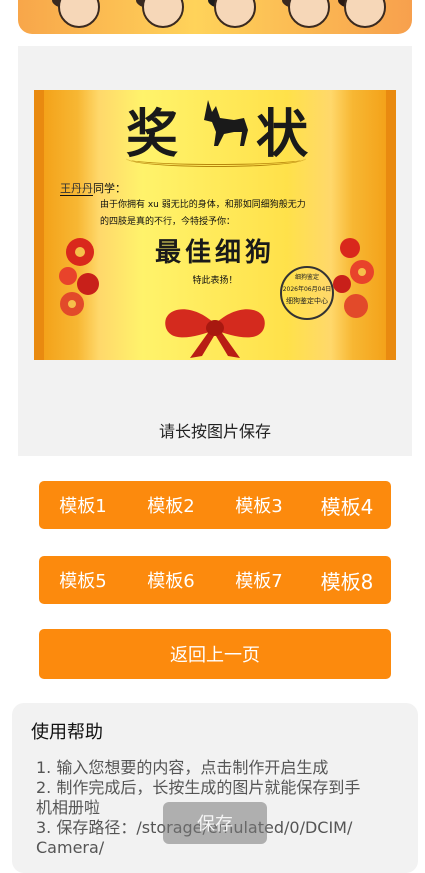 The height and width of the screenshot is (873, 425). I want to click on header-banner-image, so click(215, 17).